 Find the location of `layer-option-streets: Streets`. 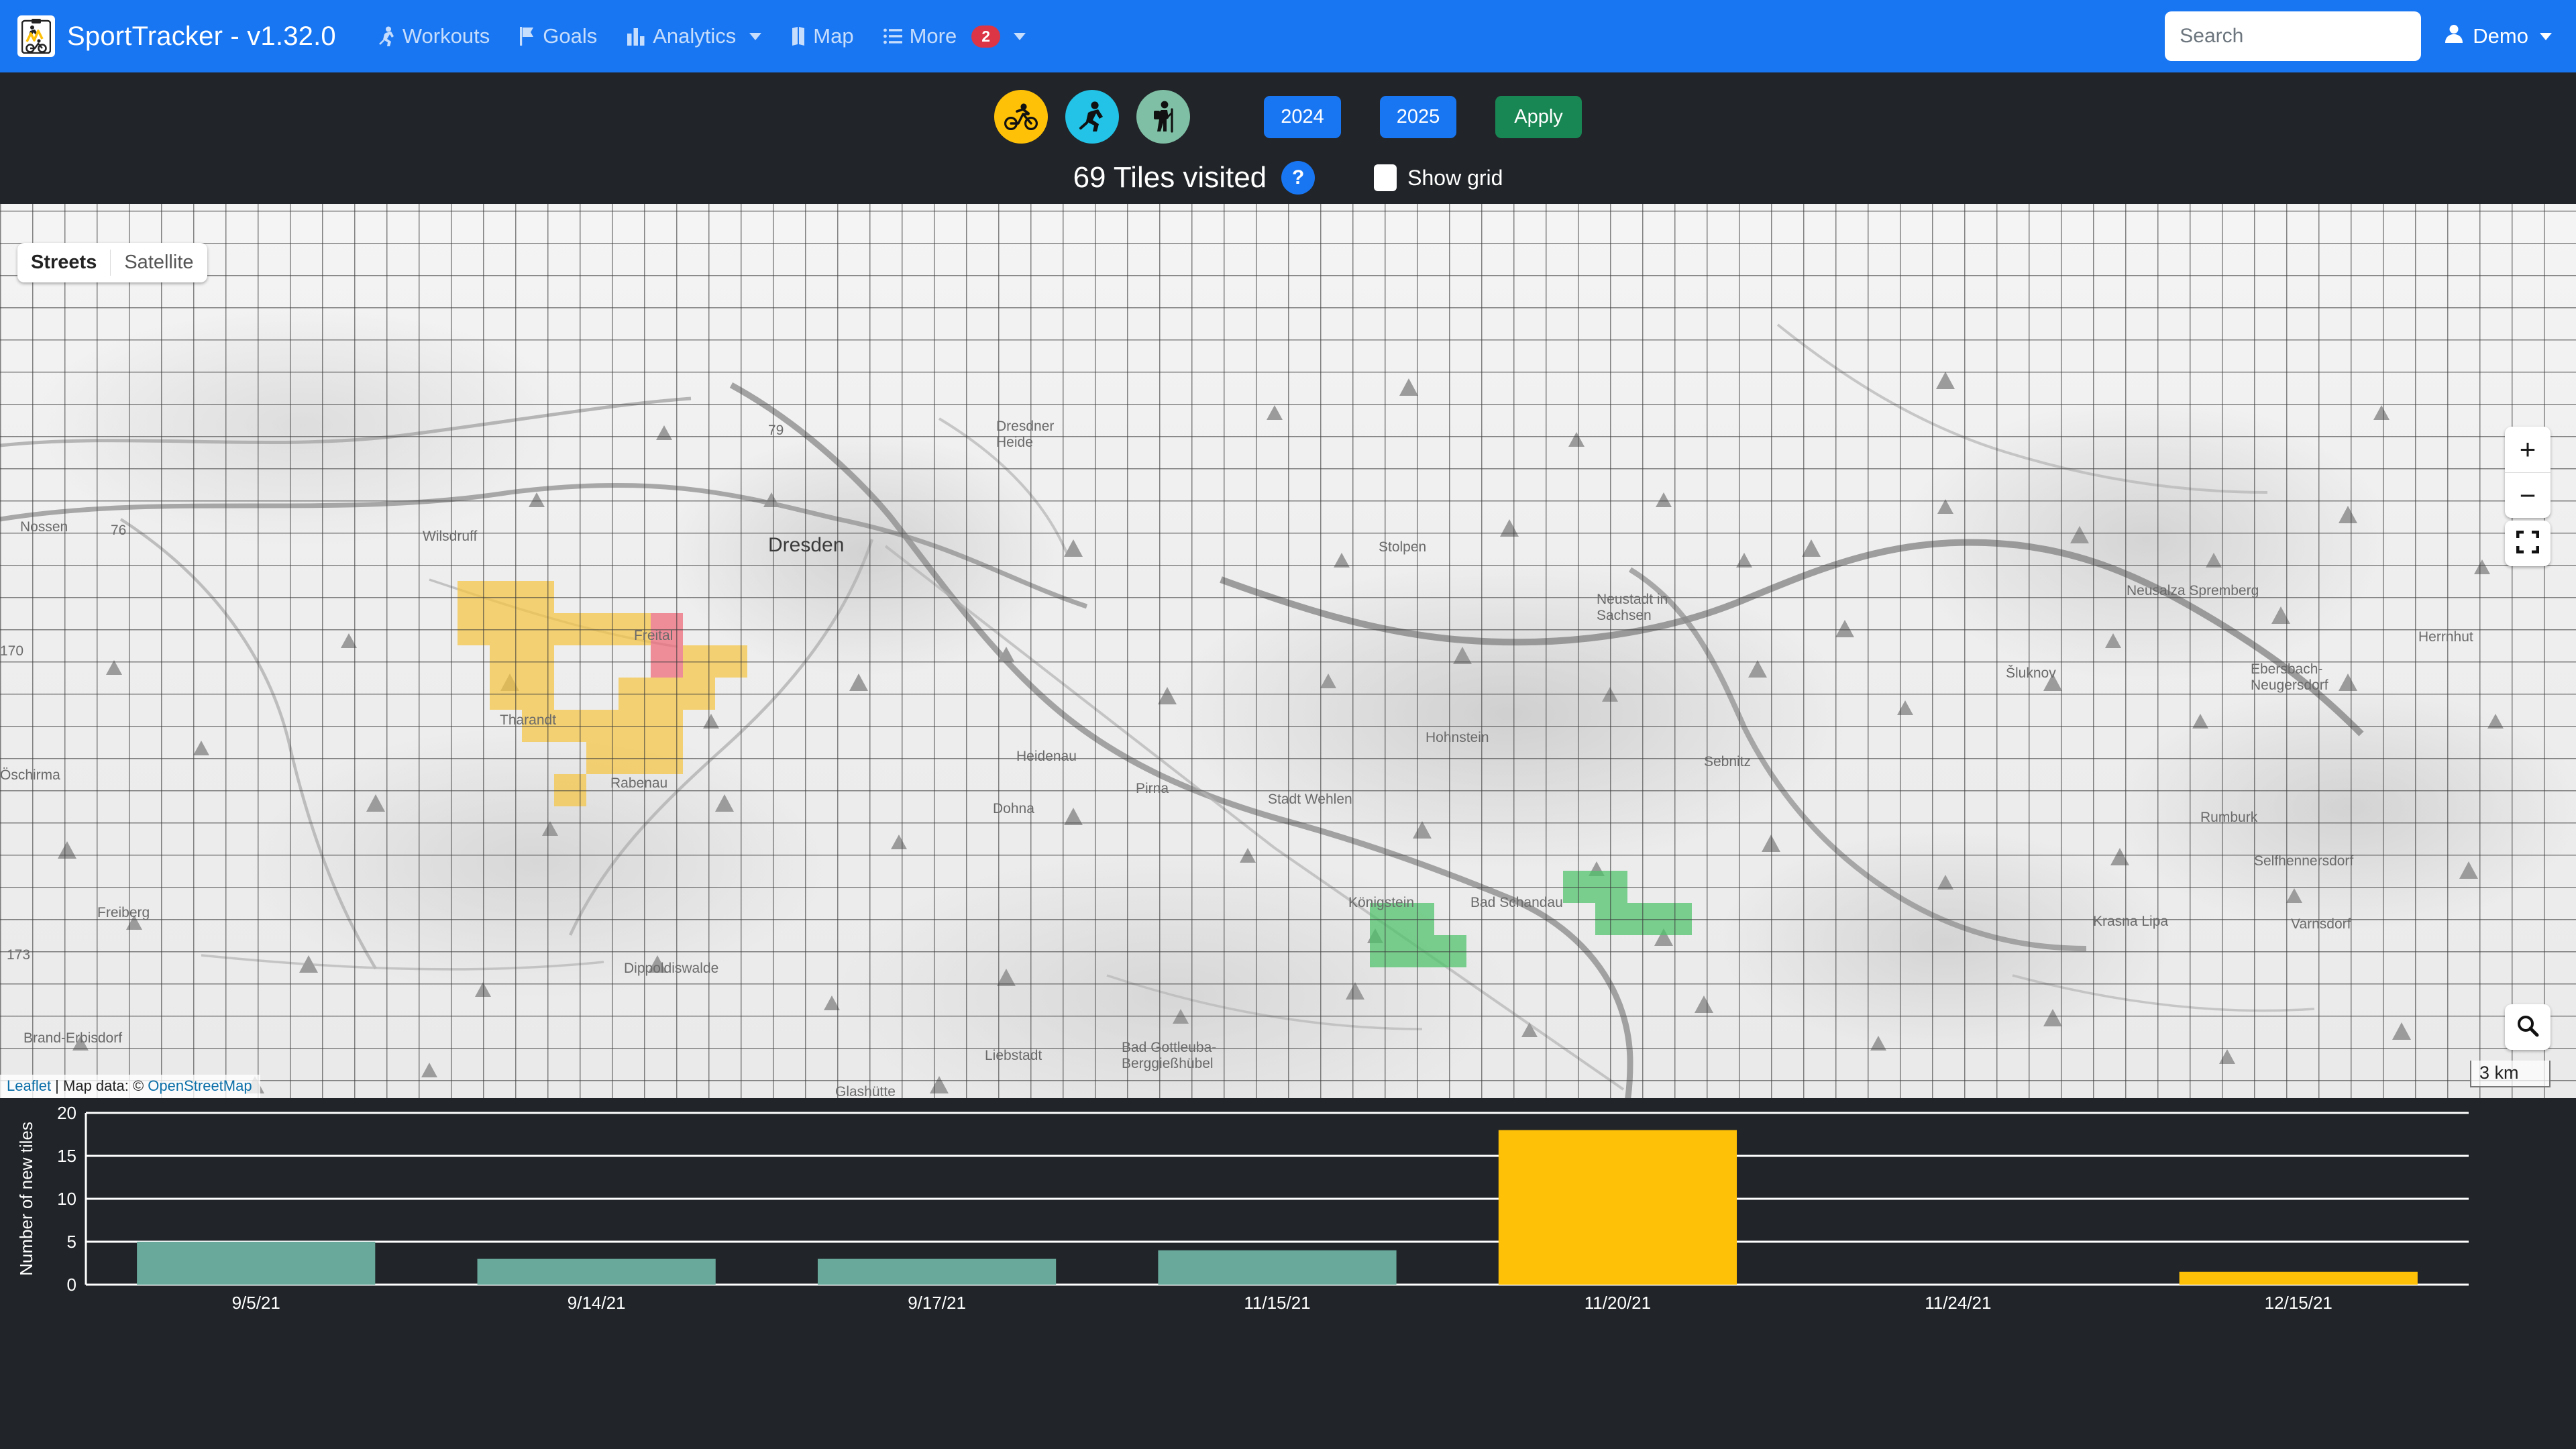

layer-option-streets: Streets is located at coordinates (63, 262).